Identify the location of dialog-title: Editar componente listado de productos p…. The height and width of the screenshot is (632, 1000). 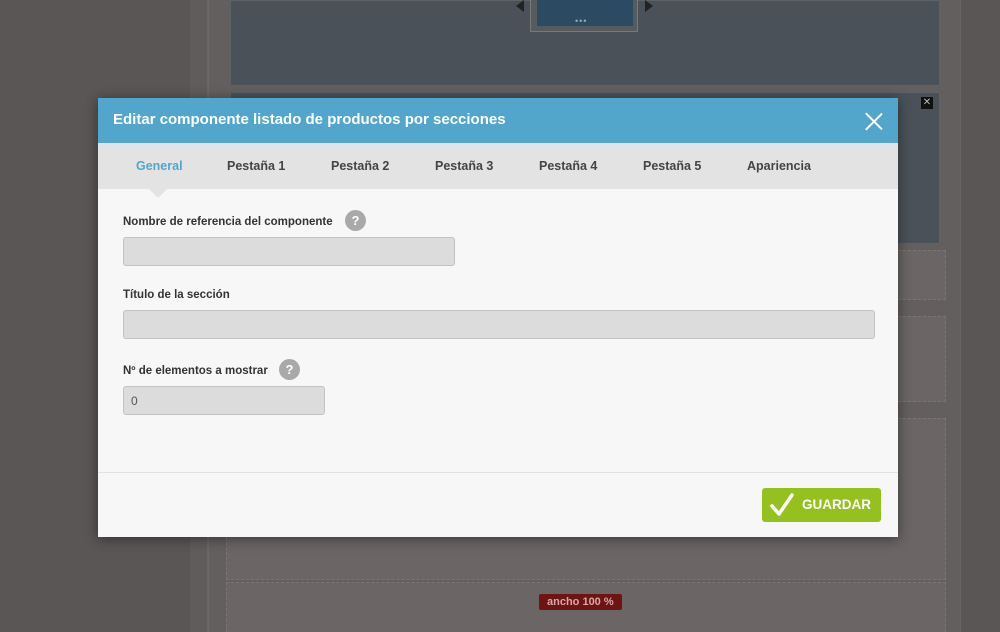
(309, 119).